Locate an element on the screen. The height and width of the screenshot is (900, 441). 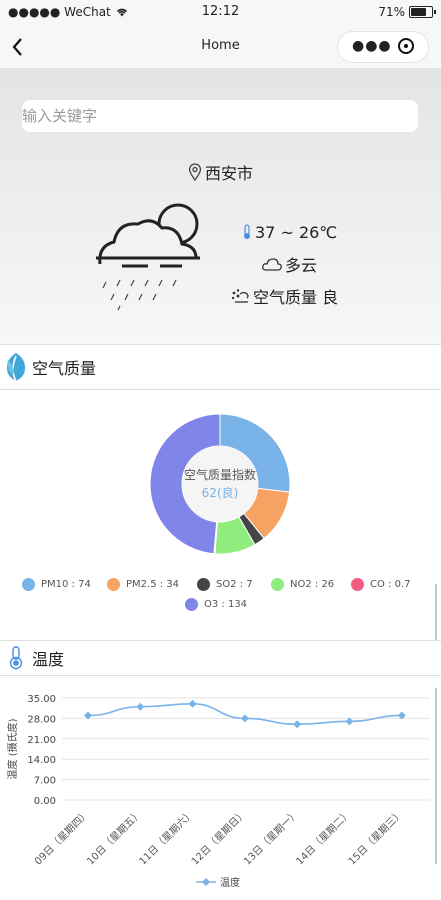
scroll-indicator is located at coordinates (436, 612).